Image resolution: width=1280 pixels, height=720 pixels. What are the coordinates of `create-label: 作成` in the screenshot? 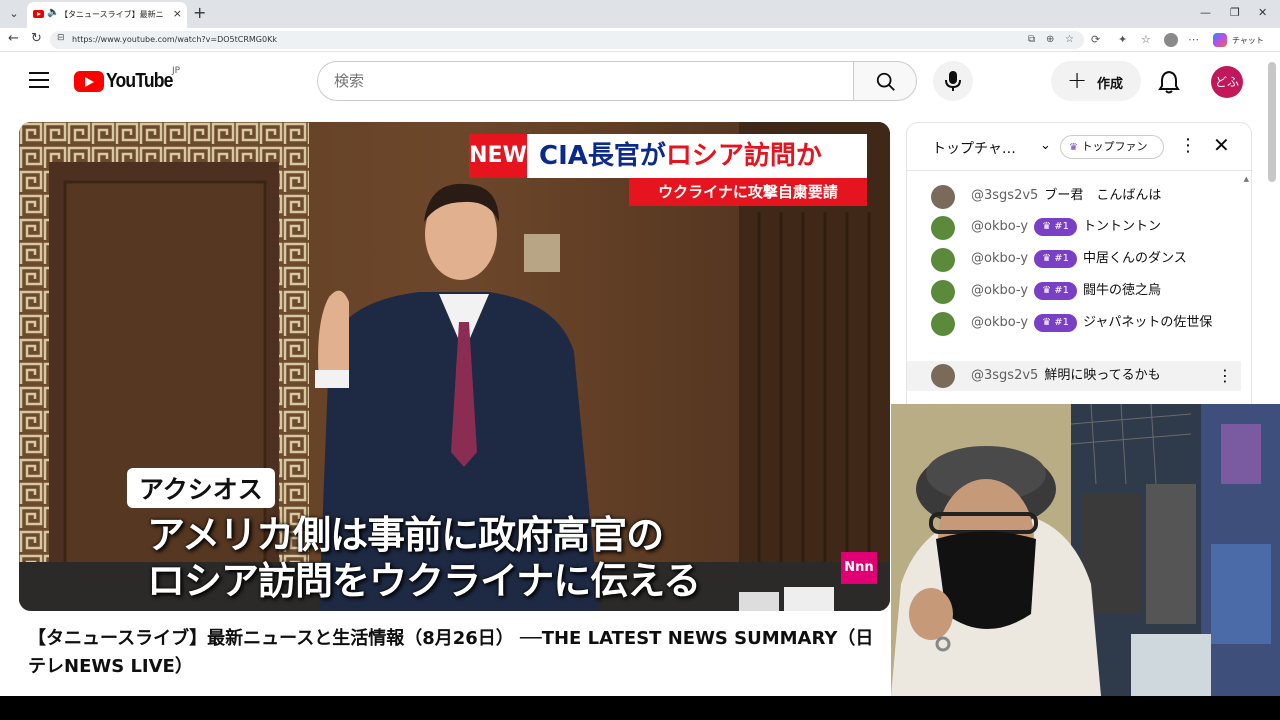 It's located at (1110, 84).